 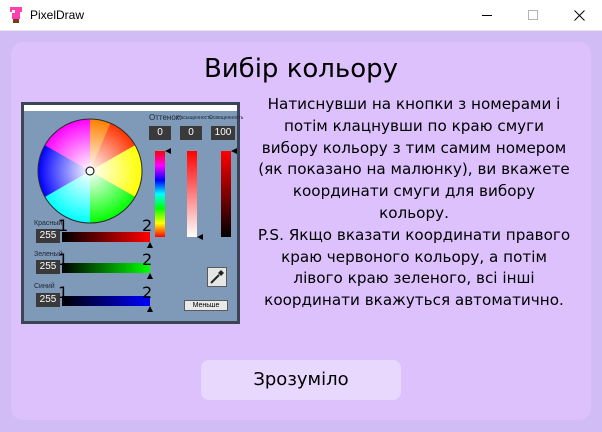 I want to click on maximize-button, so click(x=533, y=15).